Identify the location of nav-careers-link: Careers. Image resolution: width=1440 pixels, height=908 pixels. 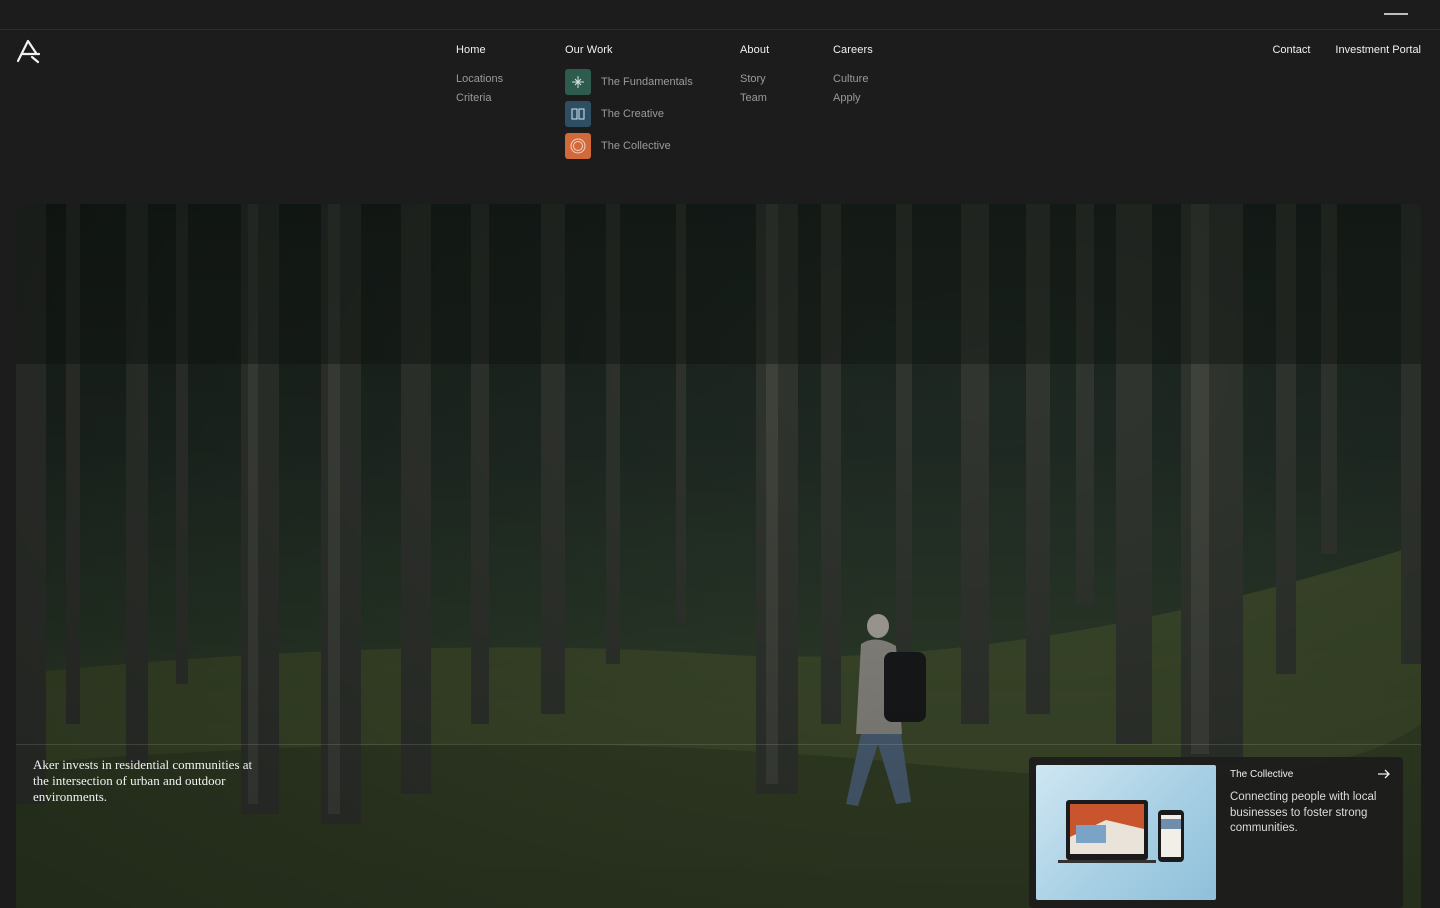
(853, 50).